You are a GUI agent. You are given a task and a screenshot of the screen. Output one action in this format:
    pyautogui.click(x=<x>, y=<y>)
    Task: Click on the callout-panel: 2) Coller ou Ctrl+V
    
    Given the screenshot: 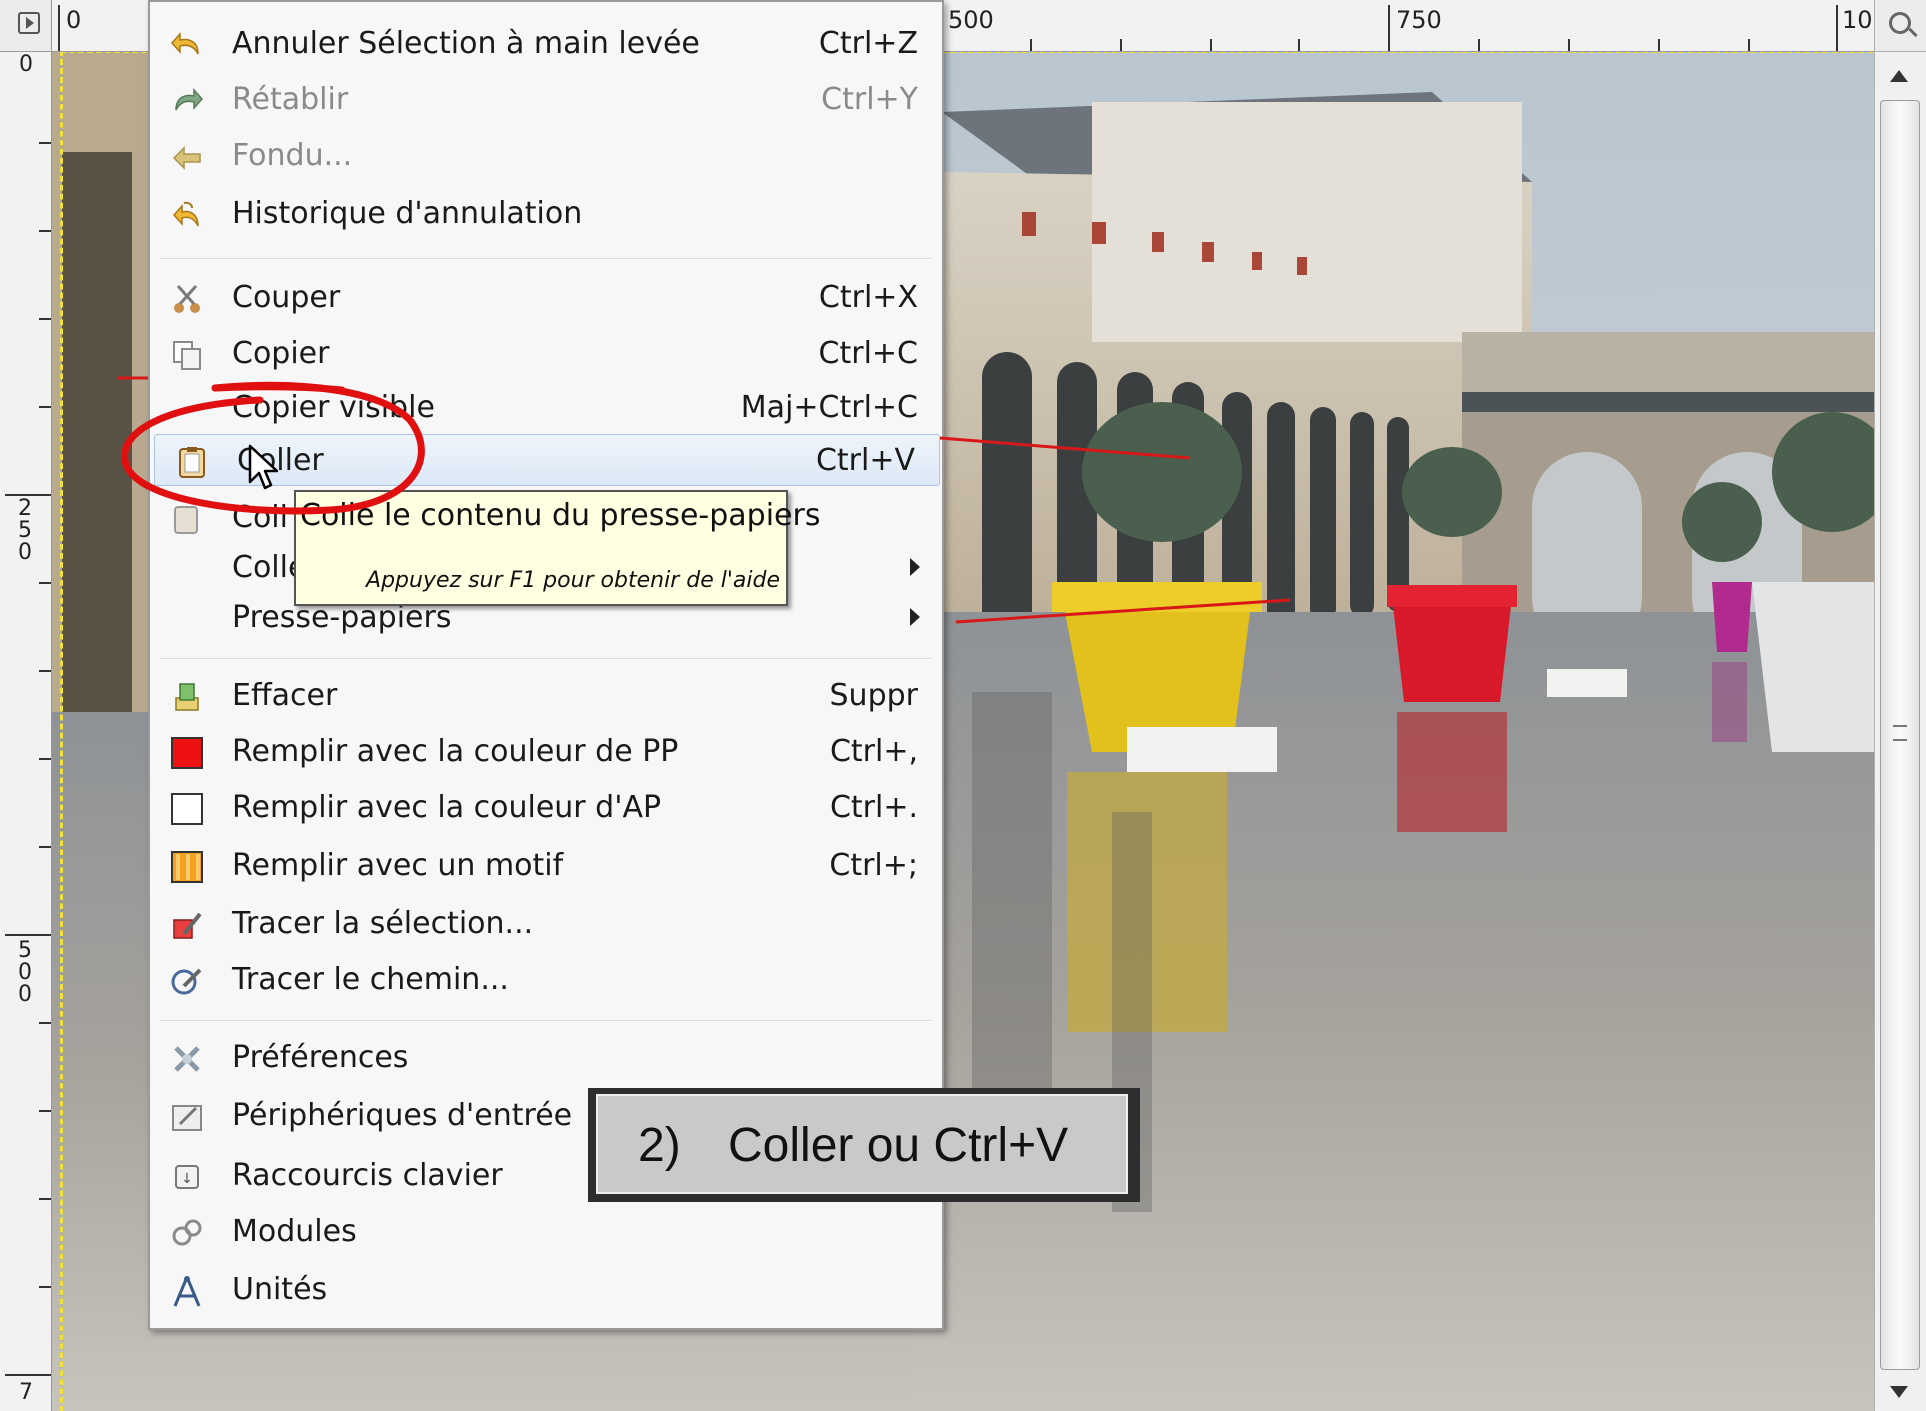 What is the action you would take?
    pyautogui.click(x=862, y=1144)
    